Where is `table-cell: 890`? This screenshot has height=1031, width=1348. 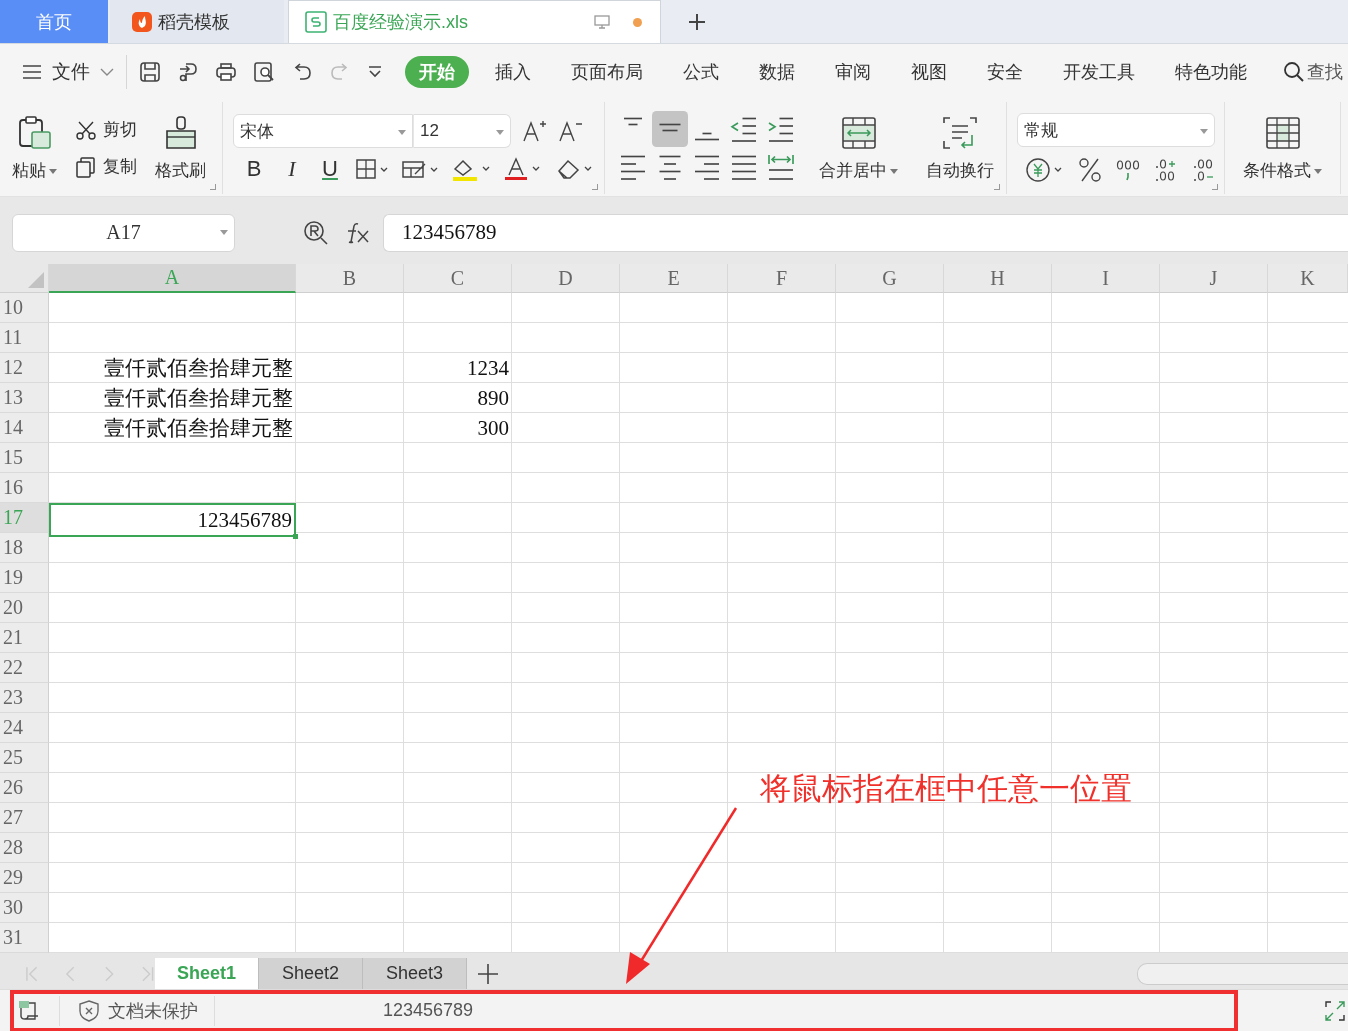
table-cell: 890 is located at coordinates (458, 398).